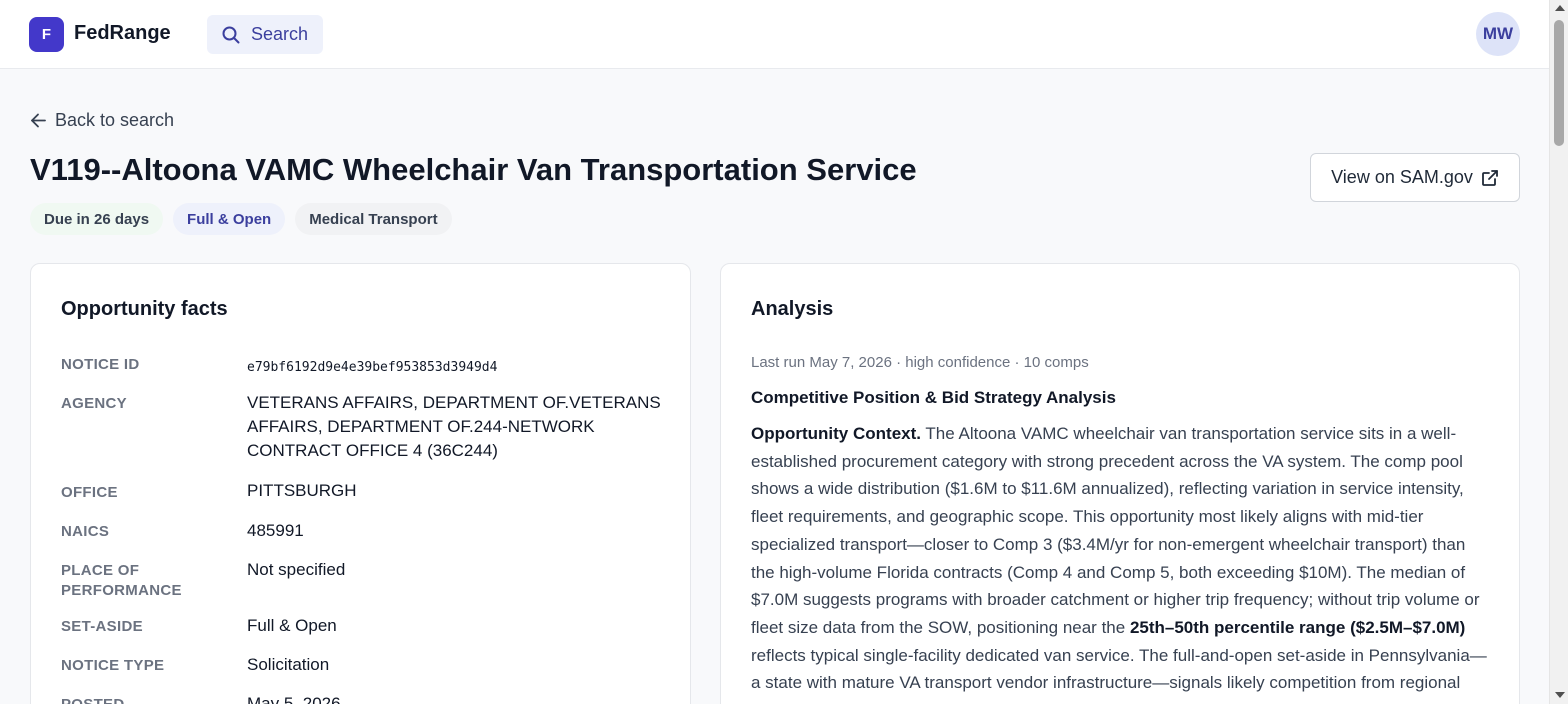 The height and width of the screenshot is (704, 1568). What do you see at coordinates (294, 699) in the screenshot?
I see `fact-value-posted: May 5, 2026` at bounding box center [294, 699].